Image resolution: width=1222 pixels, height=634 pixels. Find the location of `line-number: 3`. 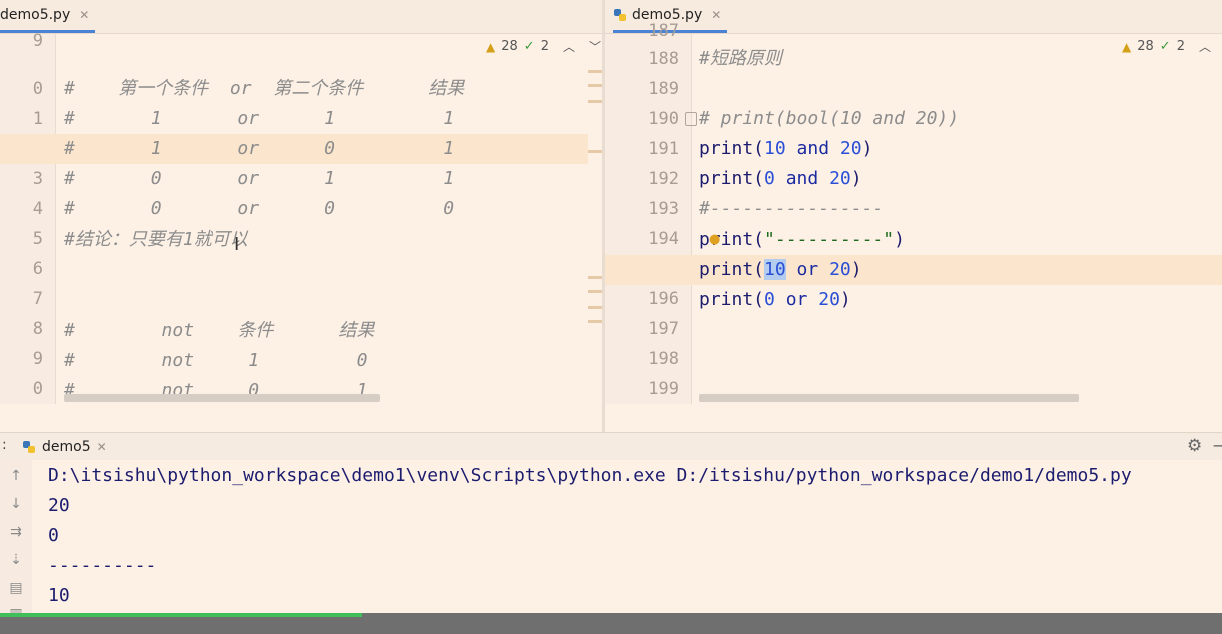

line-number: 3 is located at coordinates (37, 179).